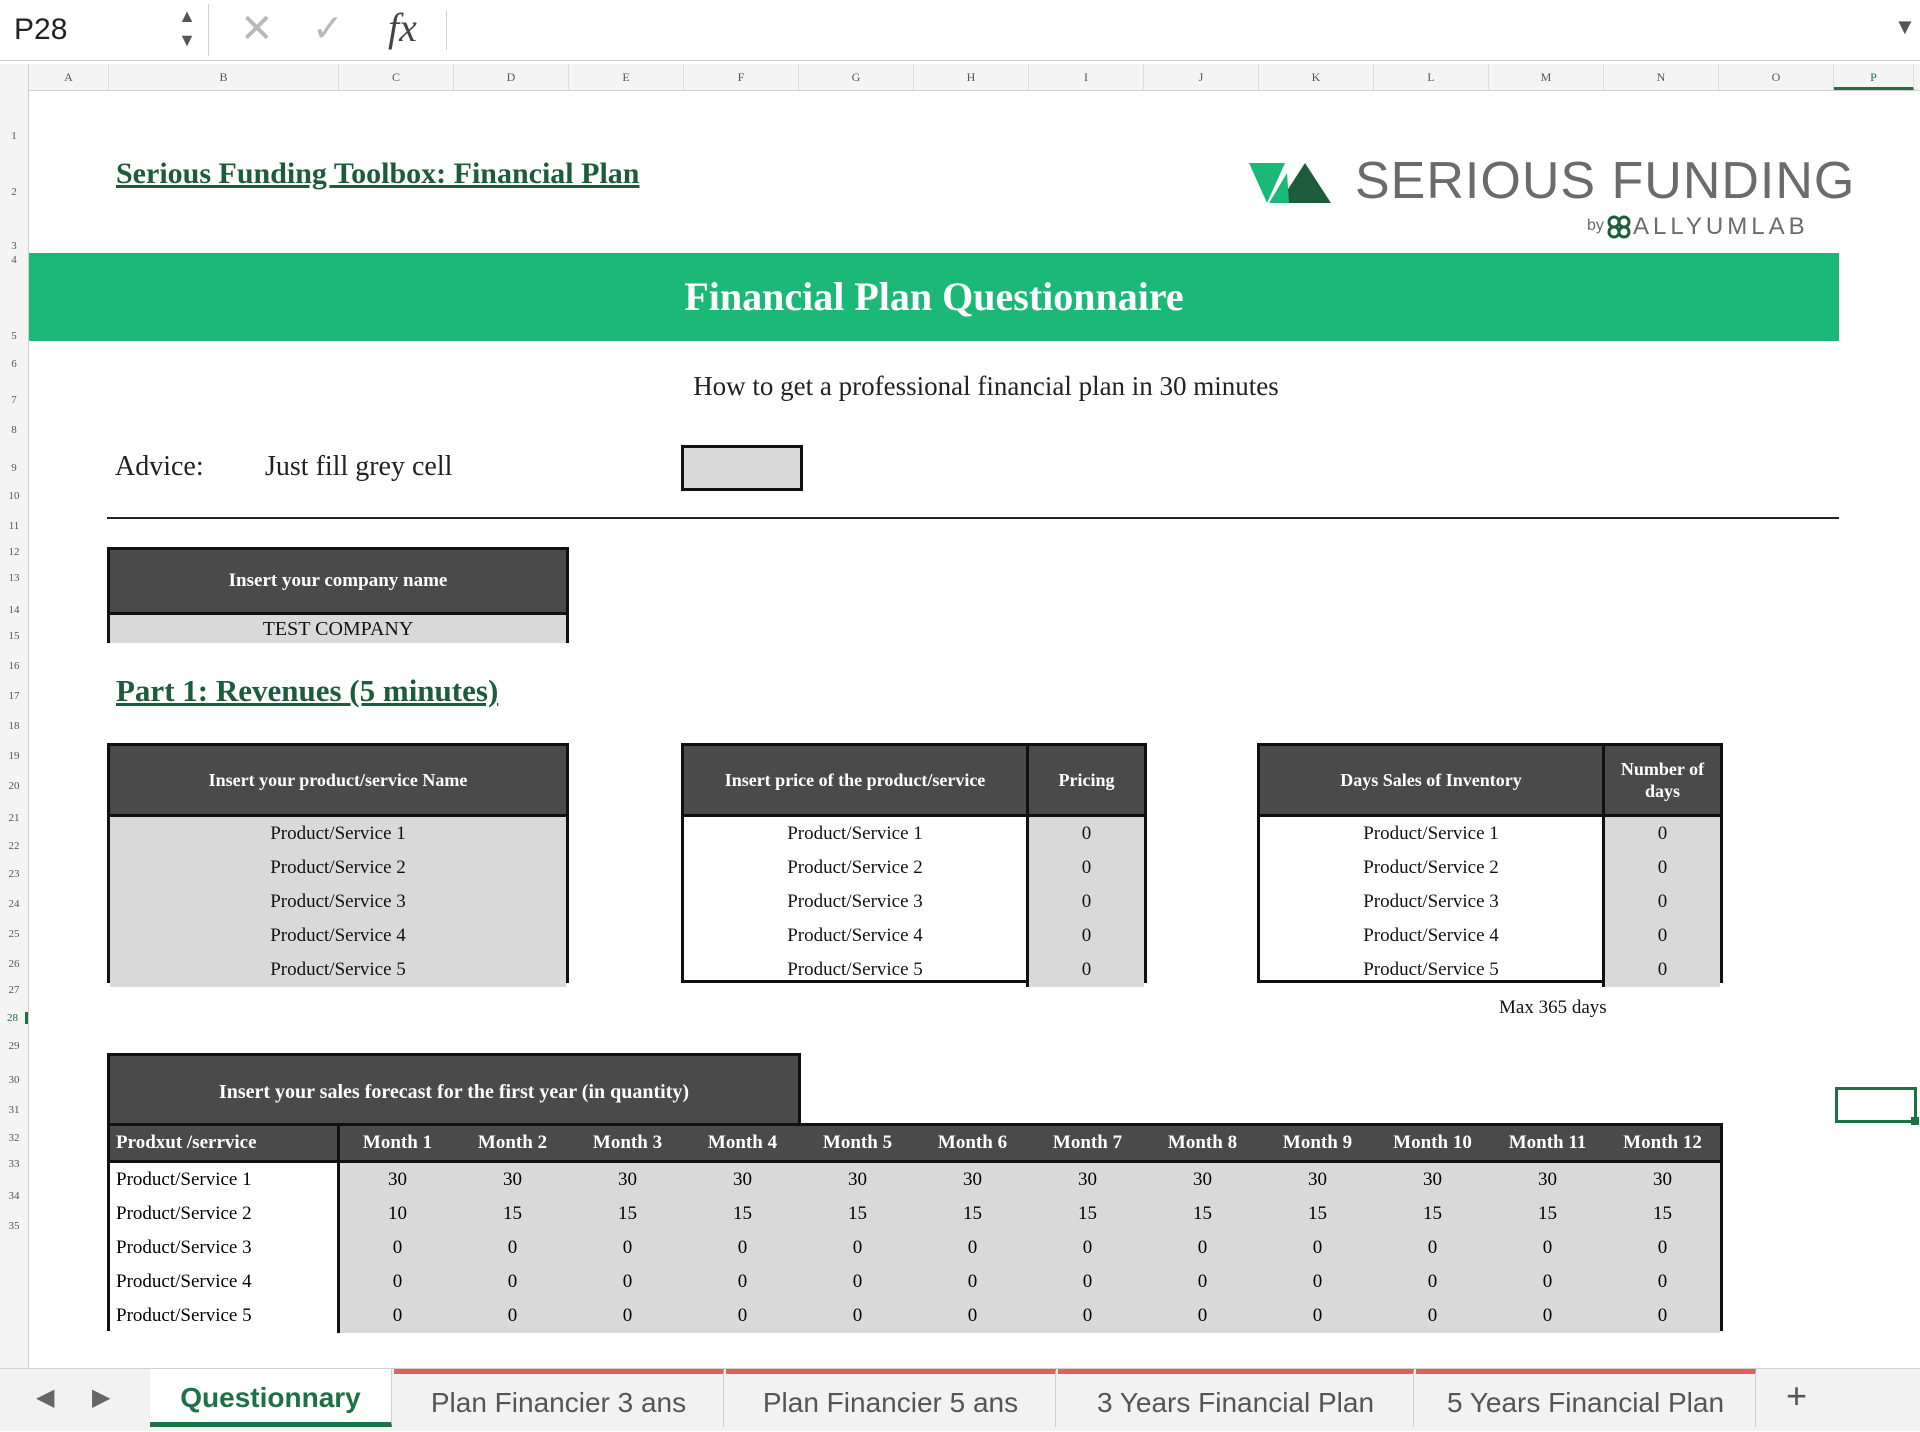 The height and width of the screenshot is (1432, 1920). What do you see at coordinates (14, 904) in the screenshot?
I see `row-header-24: 24` at bounding box center [14, 904].